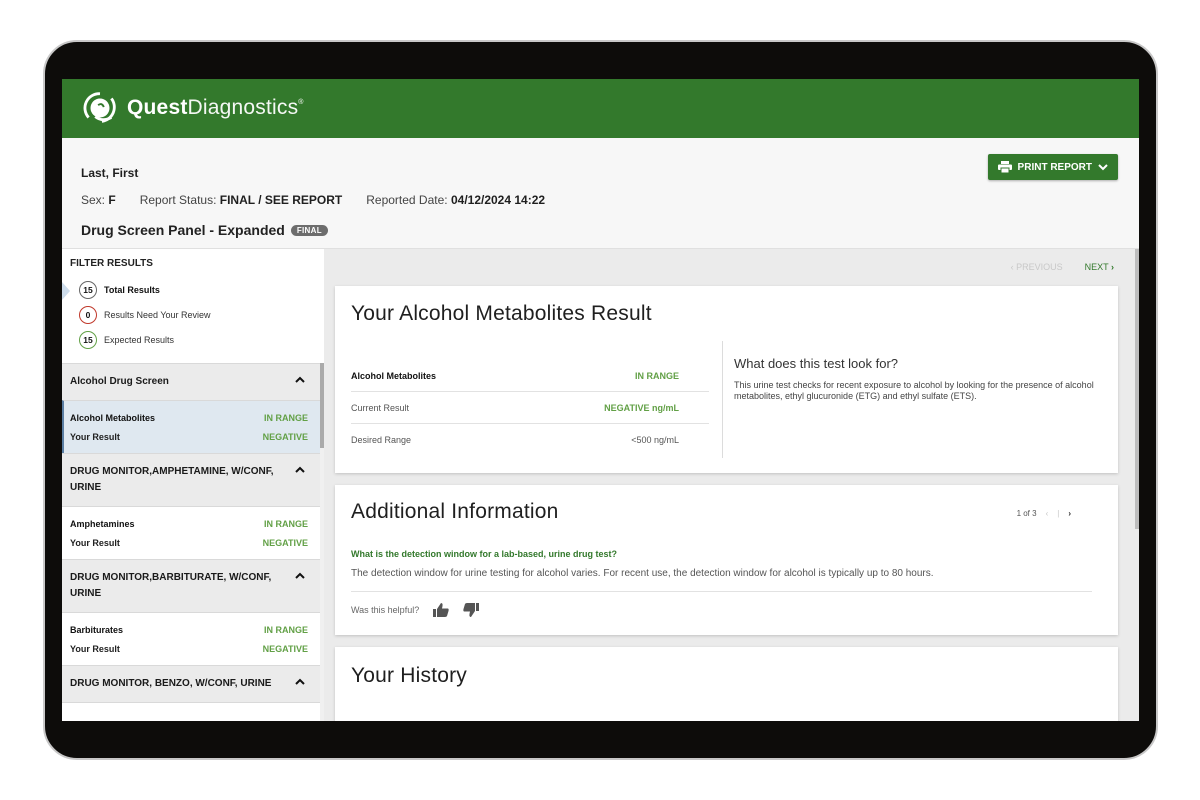 This screenshot has width=1200, height=800. Describe the element at coordinates (113, 418) in the screenshot. I see `result-name: Alcohol Metabolites` at that location.